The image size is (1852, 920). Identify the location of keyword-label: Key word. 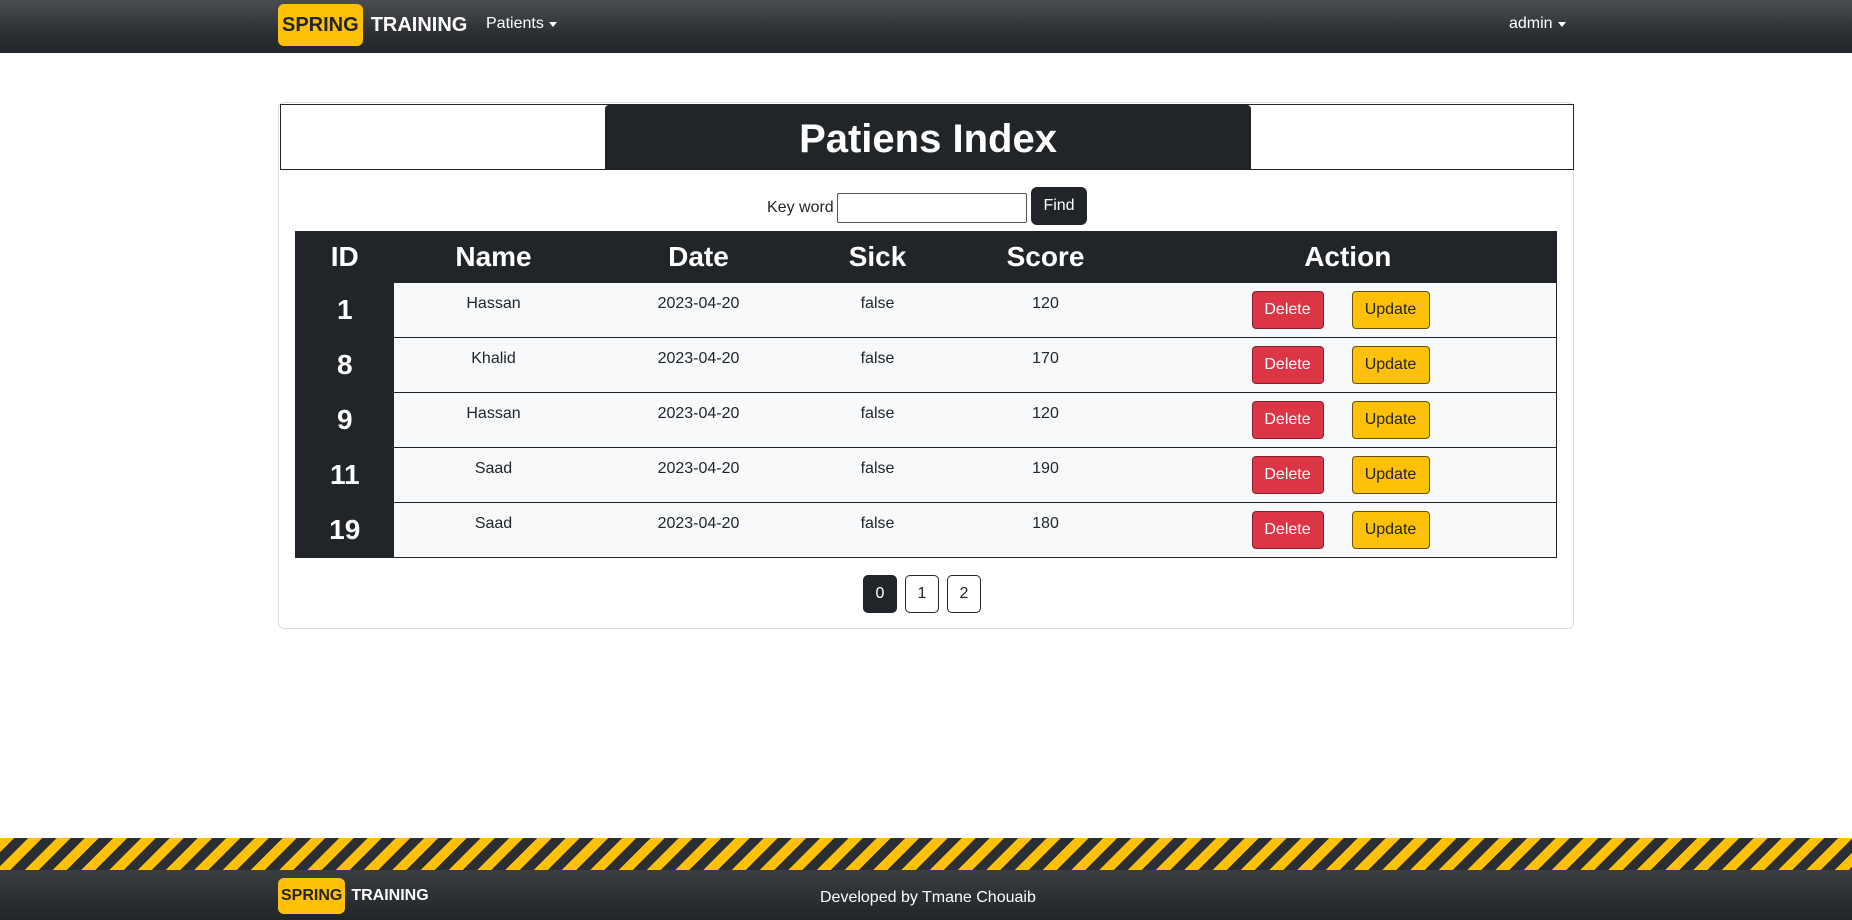
(800, 207).